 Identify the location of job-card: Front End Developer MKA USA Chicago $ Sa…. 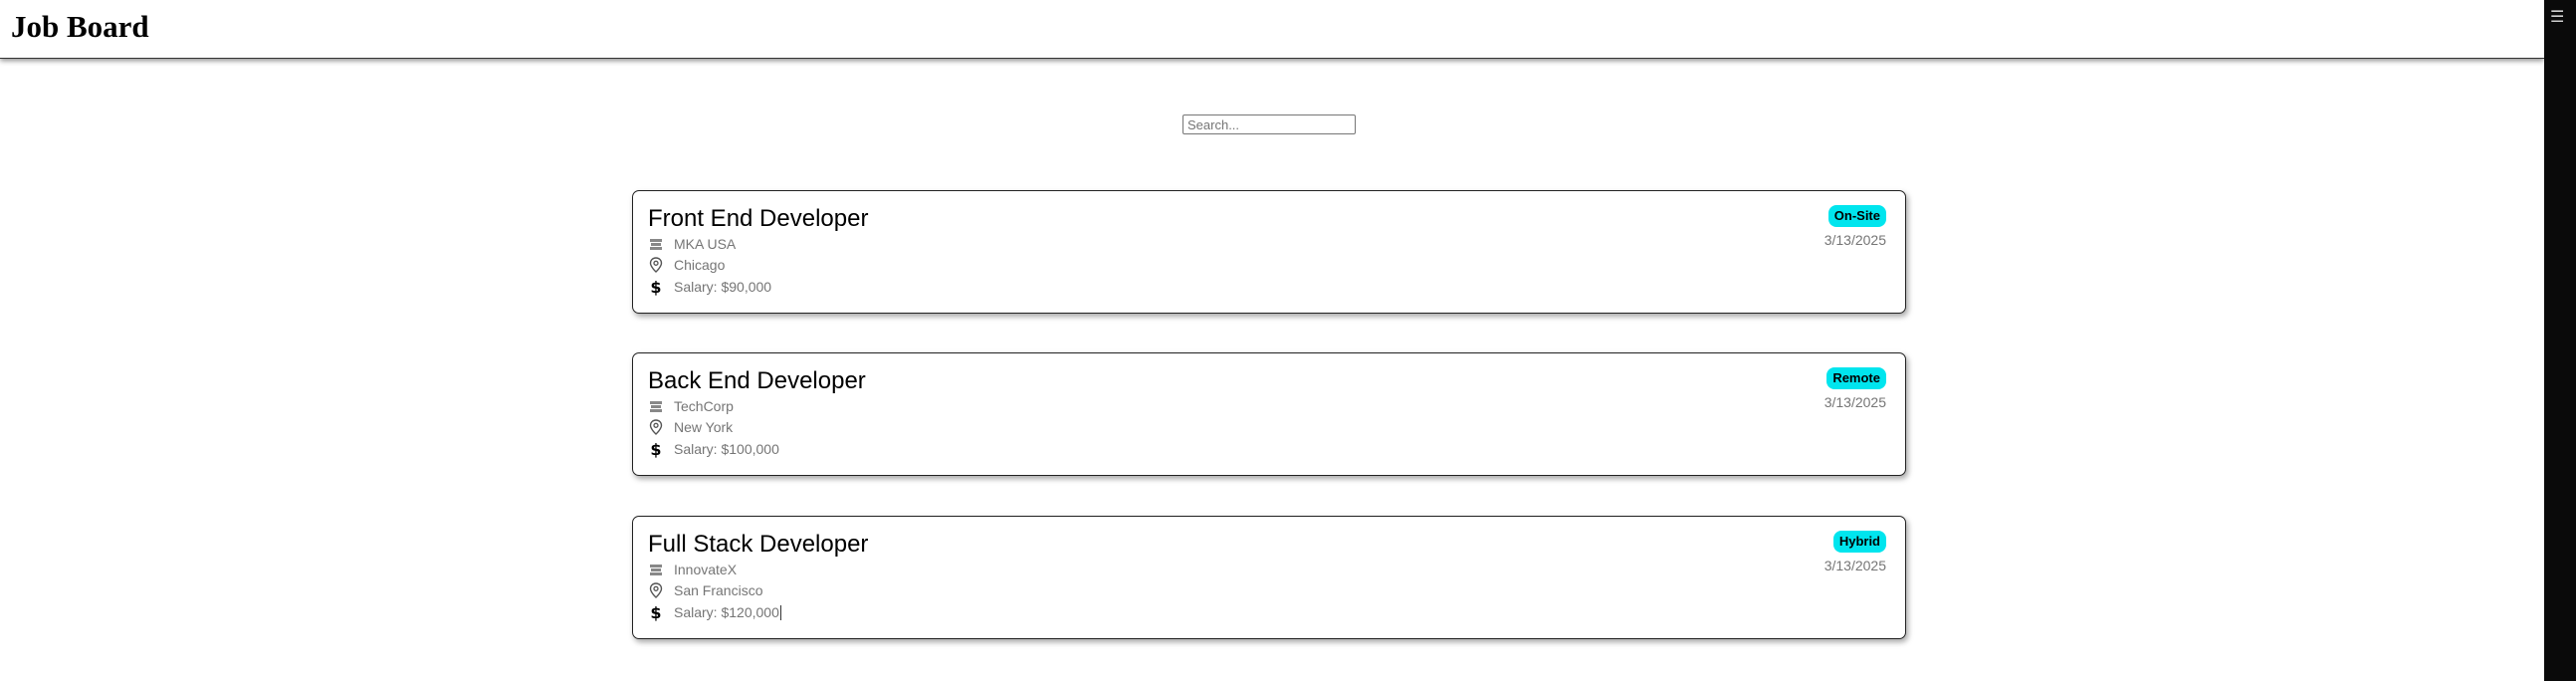
(1269, 252).